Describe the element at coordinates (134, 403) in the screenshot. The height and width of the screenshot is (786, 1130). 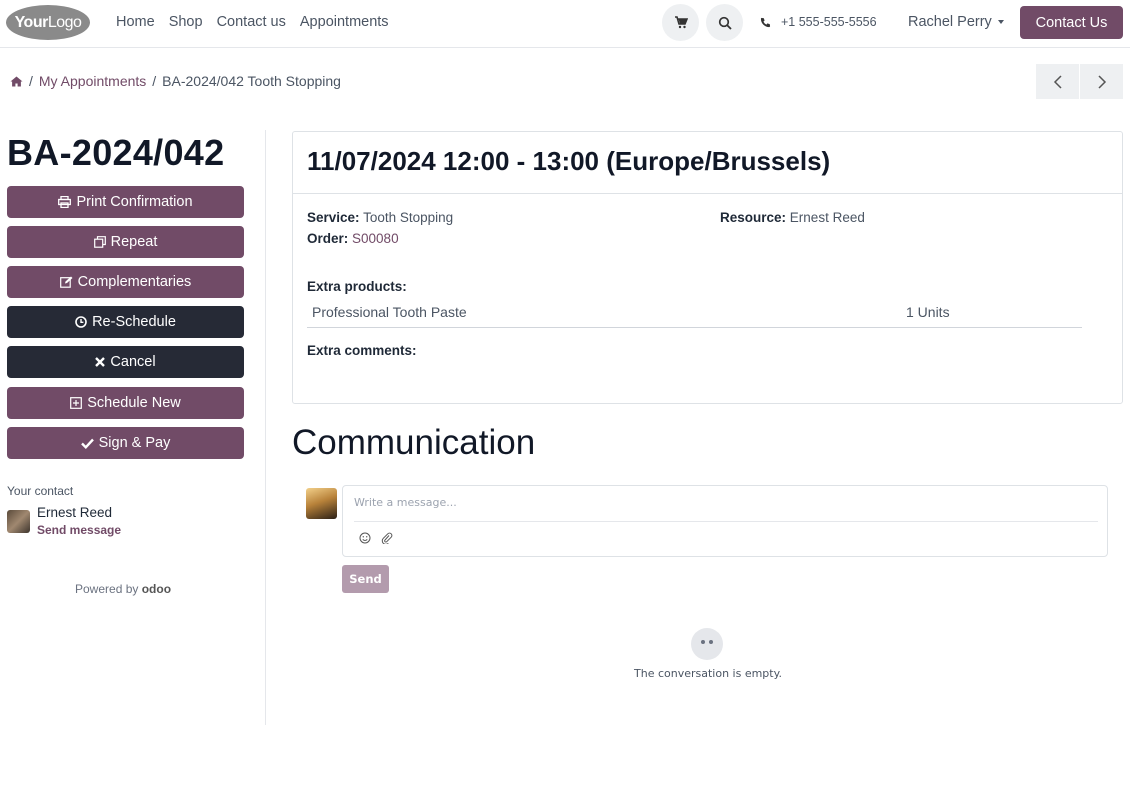
I see `schedule-new-label: Schedule New` at that location.